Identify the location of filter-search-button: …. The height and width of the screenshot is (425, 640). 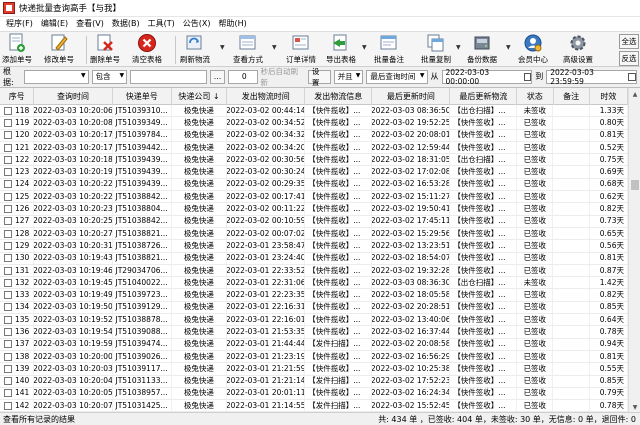
(217, 76).